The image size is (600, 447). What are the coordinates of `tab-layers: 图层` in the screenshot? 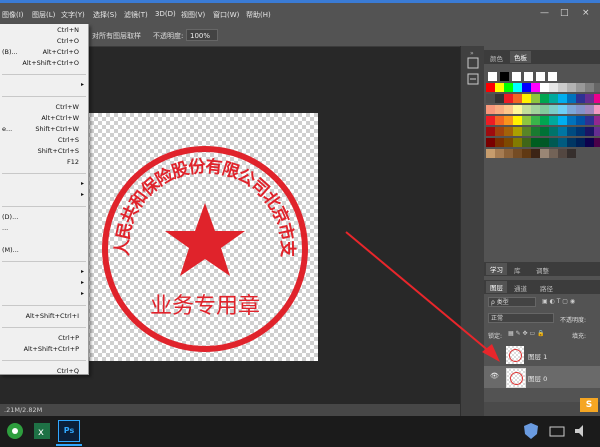 It's located at (496, 287).